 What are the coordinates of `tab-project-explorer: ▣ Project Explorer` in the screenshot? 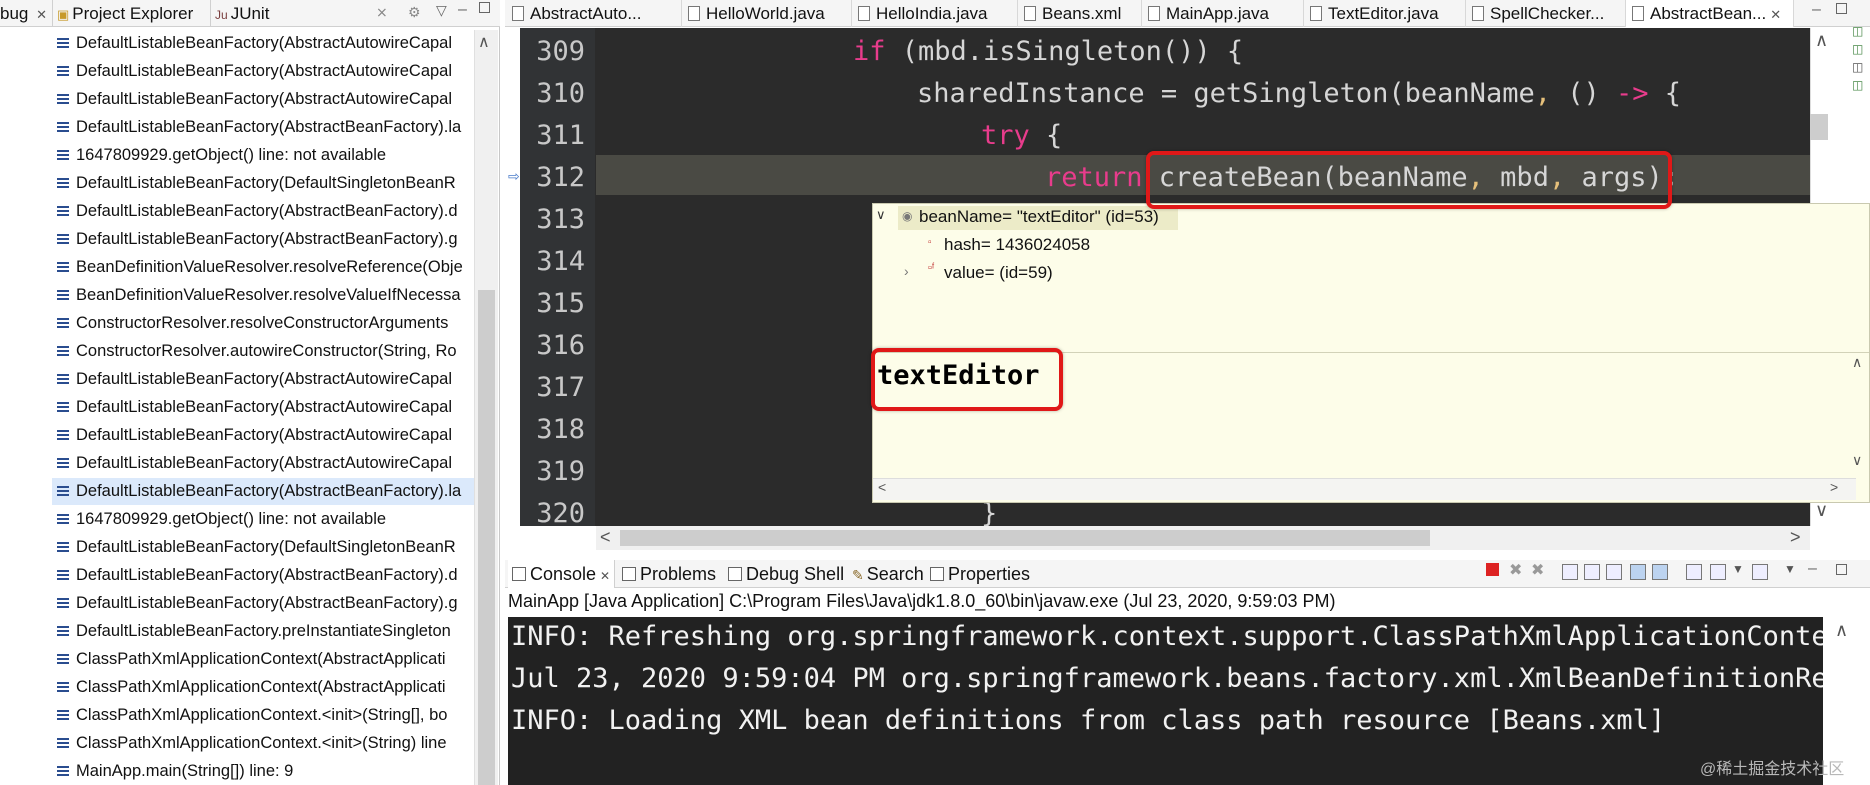 It's located at (122, 13).